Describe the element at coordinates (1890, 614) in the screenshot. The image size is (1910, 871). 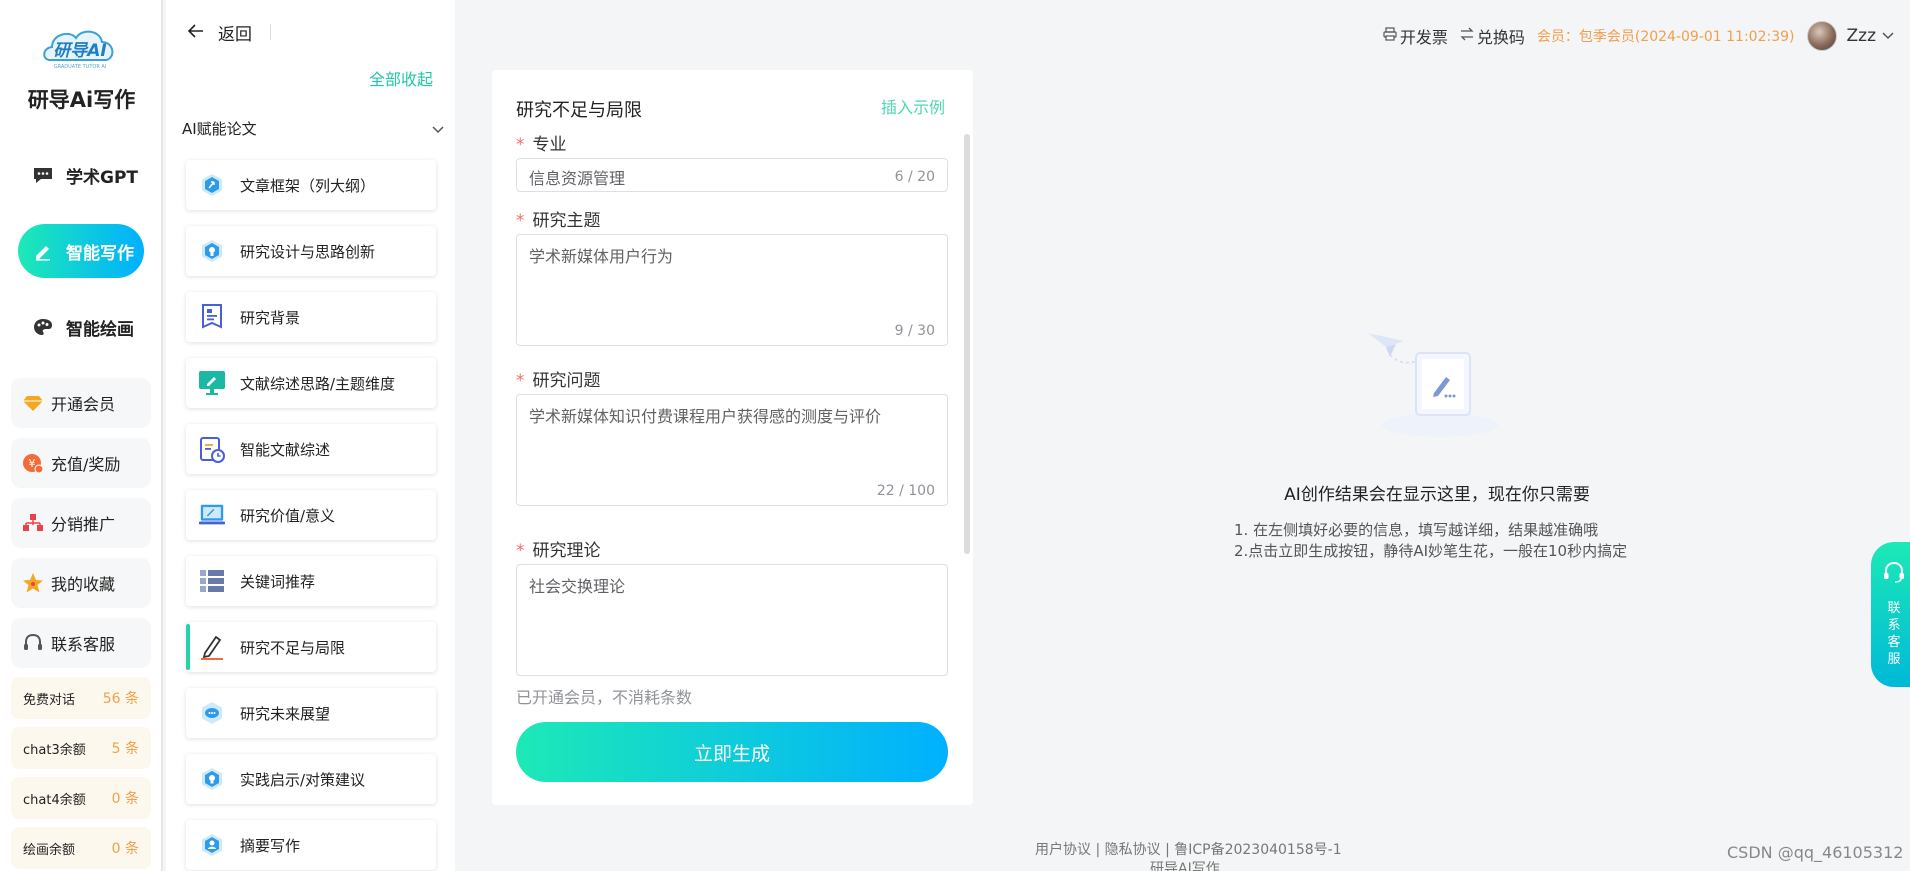
I see `floating-service-button: 联系客服` at that location.